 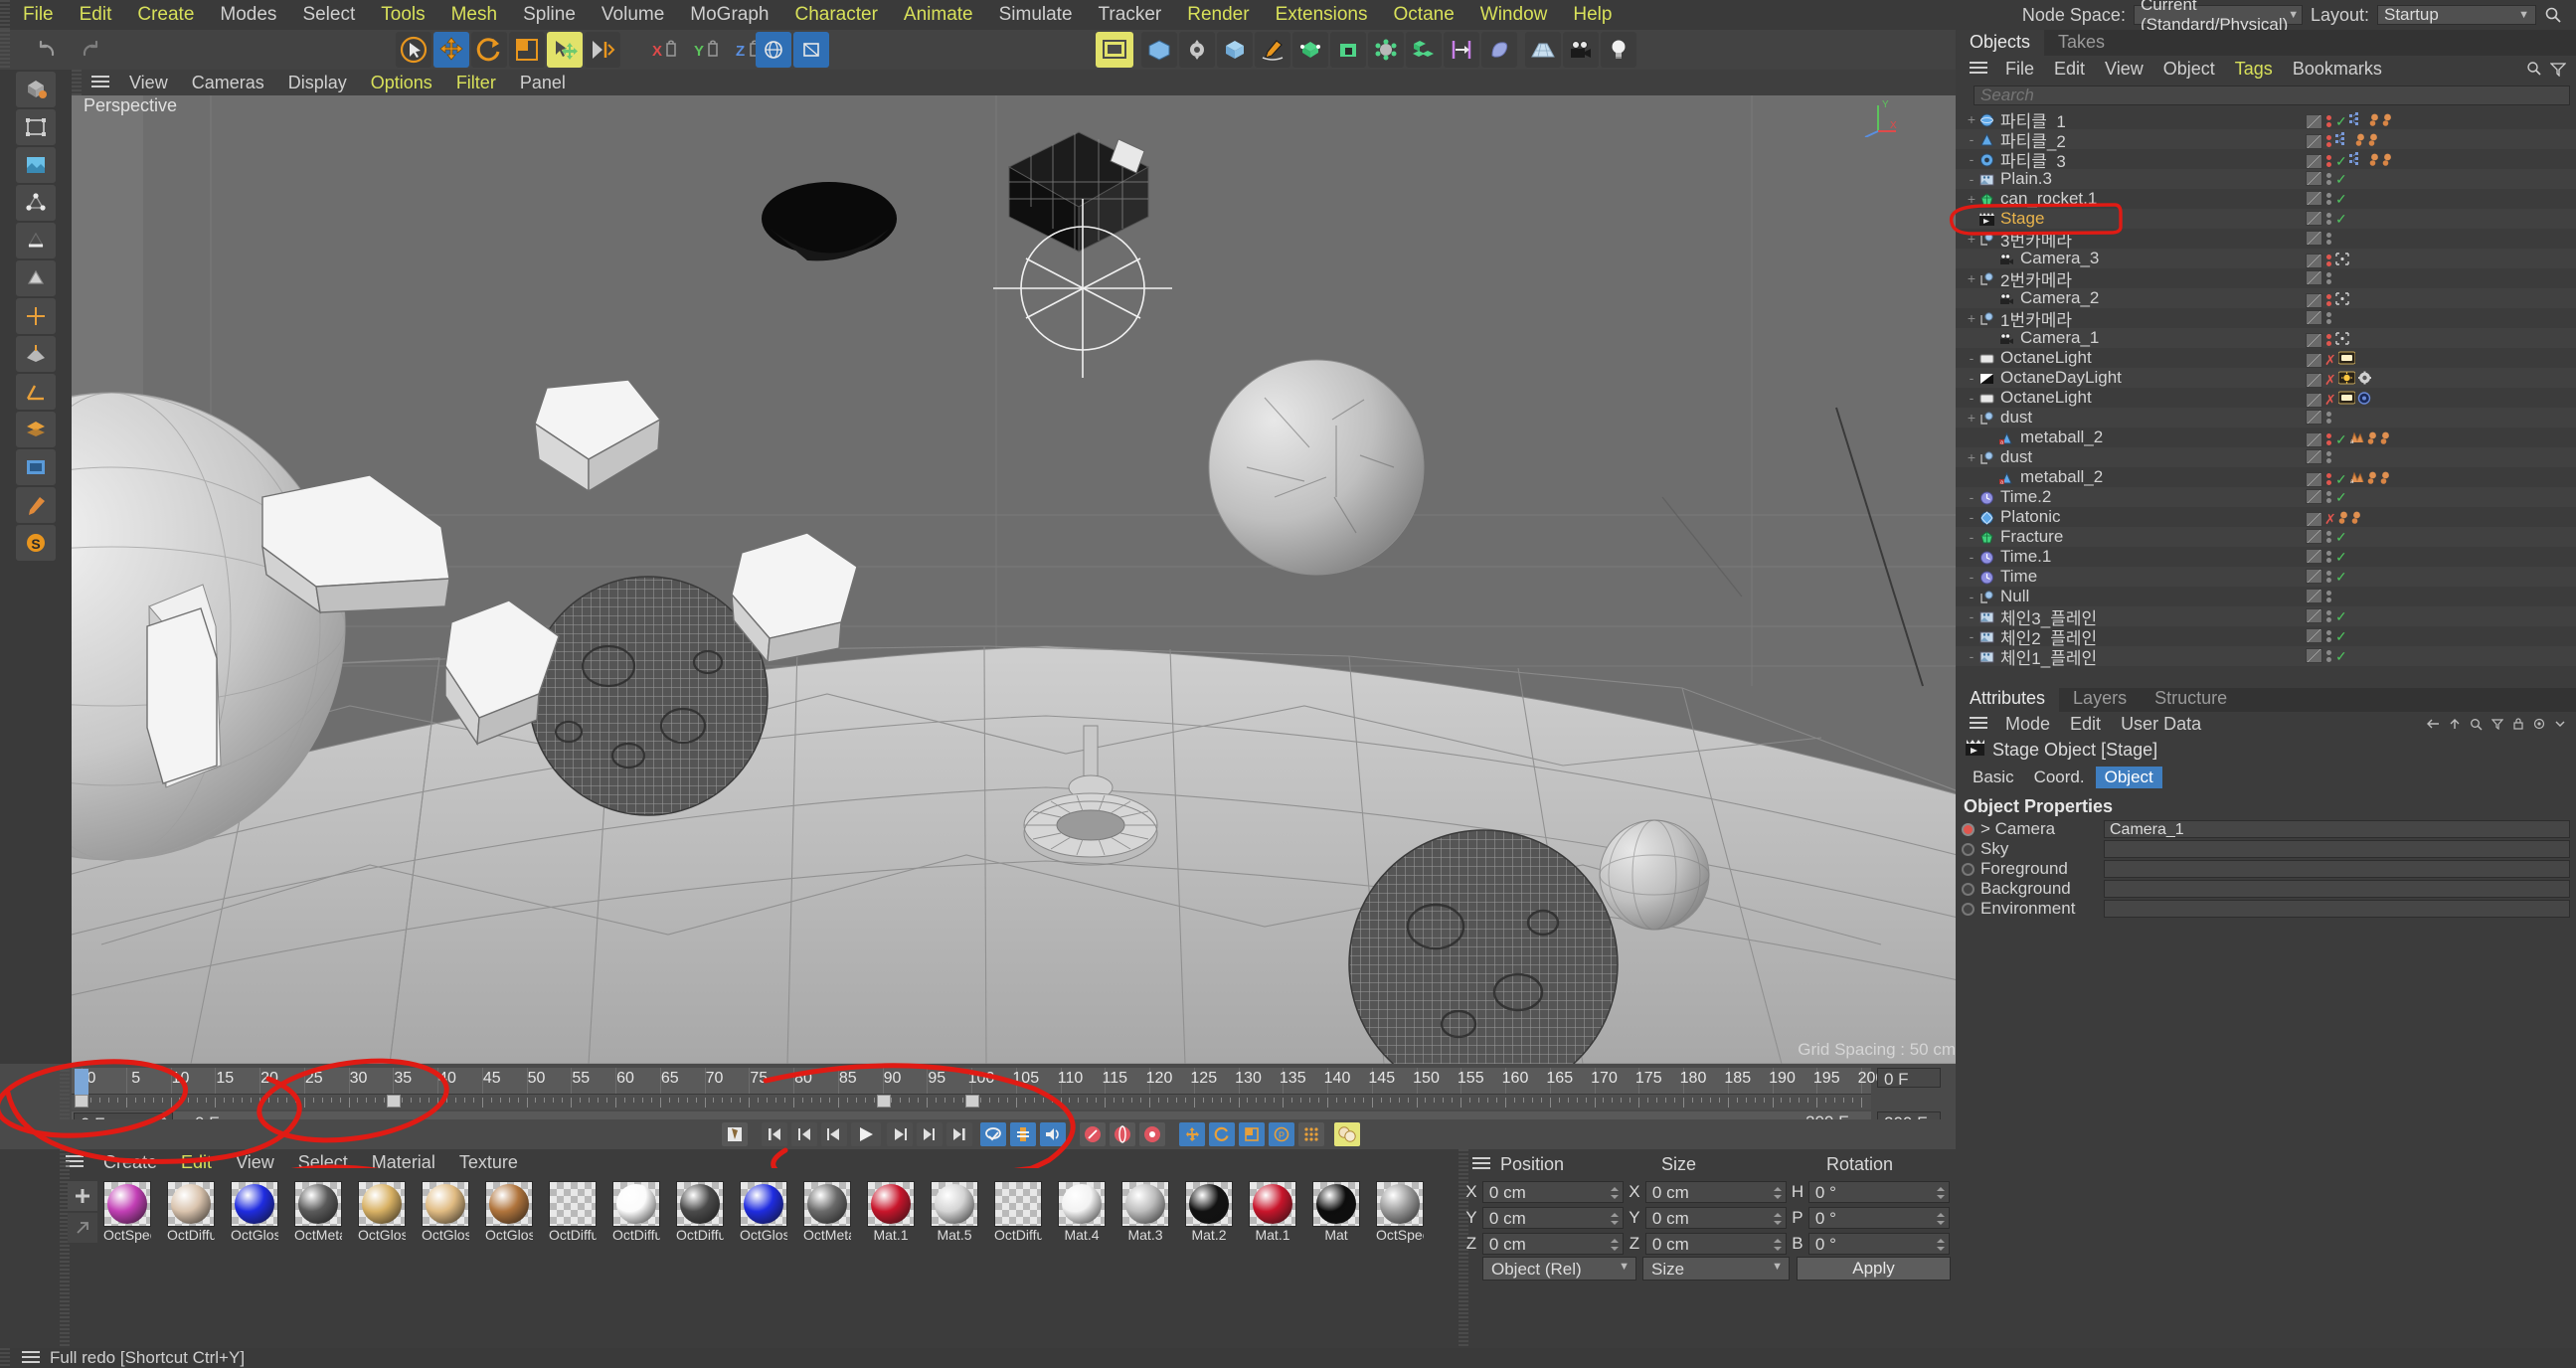 What do you see at coordinates (2266, 497) in the screenshot?
I see `object-tree-row: - Time.2 ✓` at bounding box center [2266, 497].